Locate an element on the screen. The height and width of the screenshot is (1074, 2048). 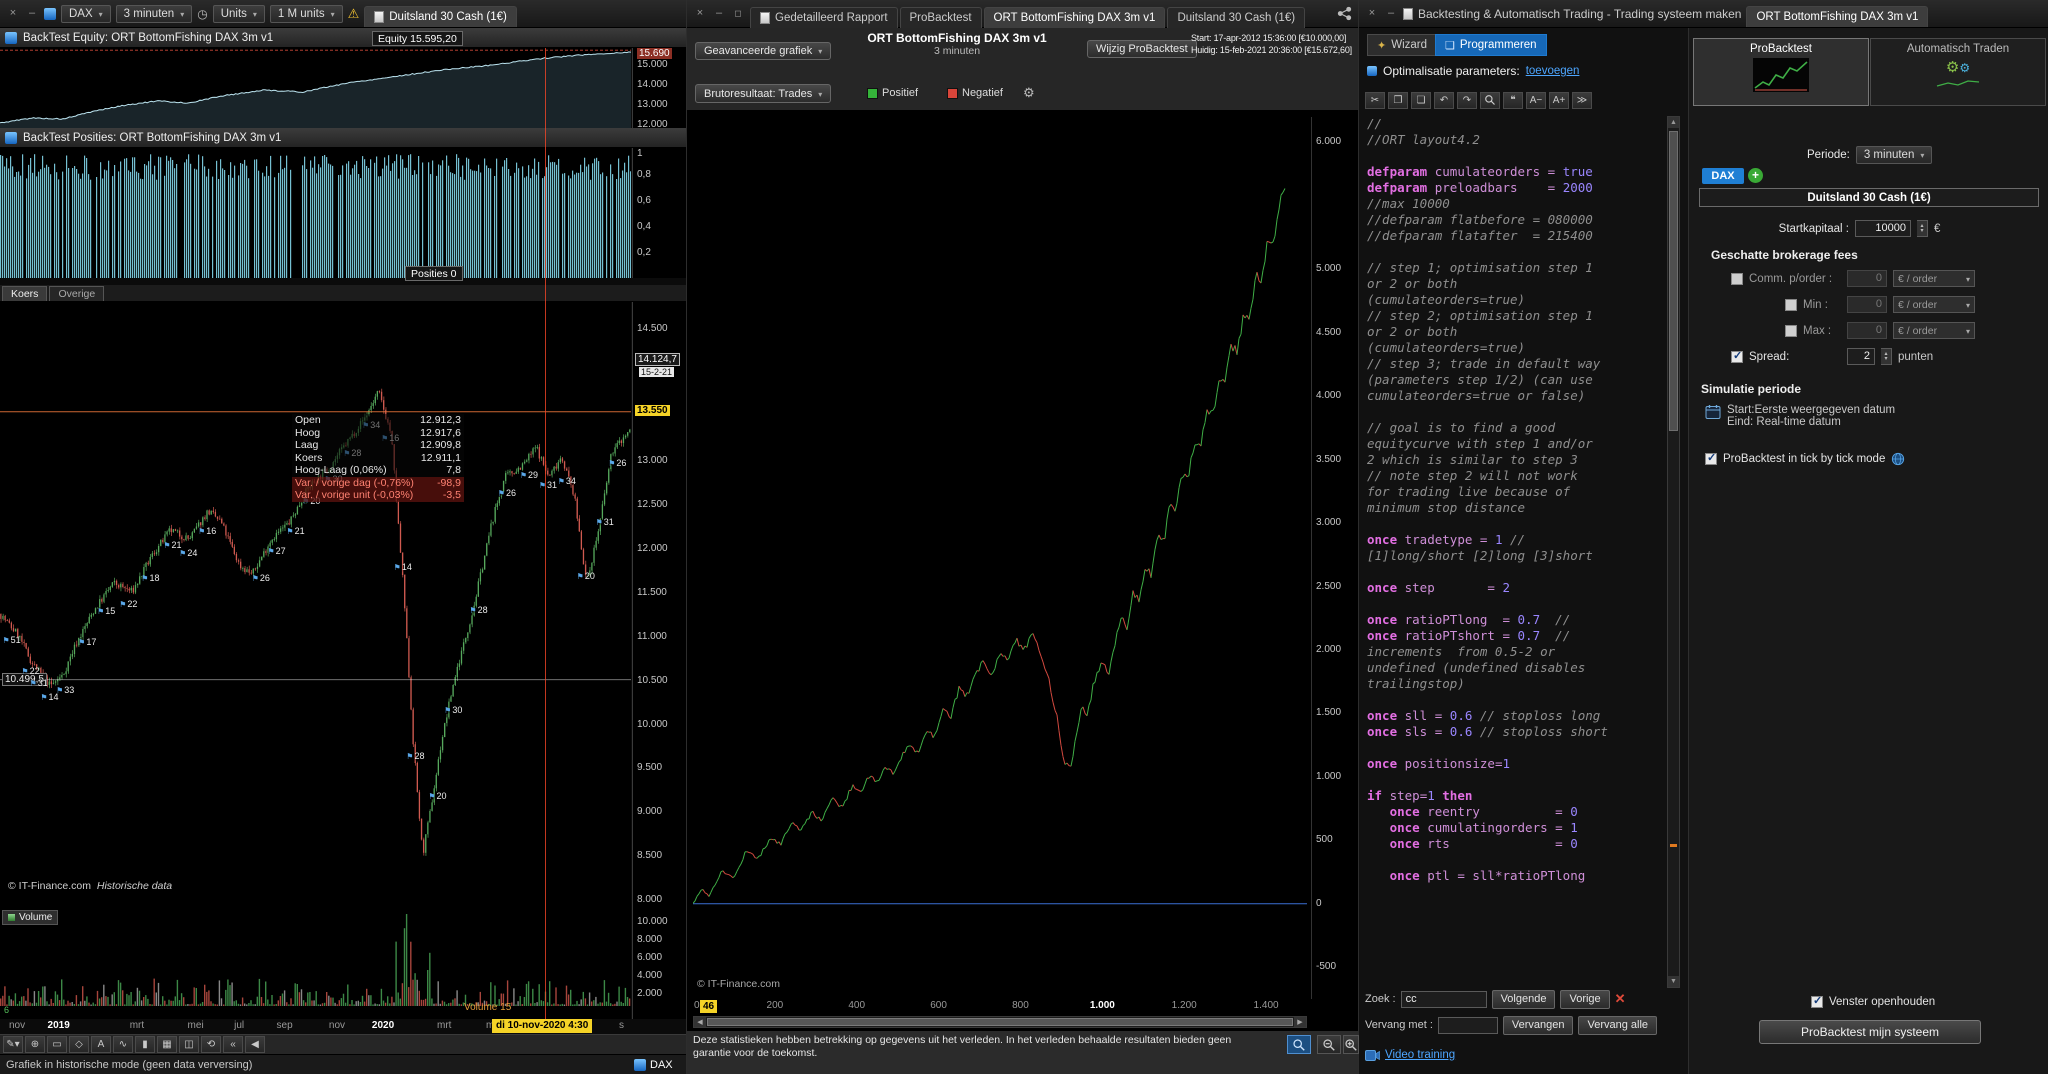
auto-zoom-icon is located at coordinates (1299, 1044).